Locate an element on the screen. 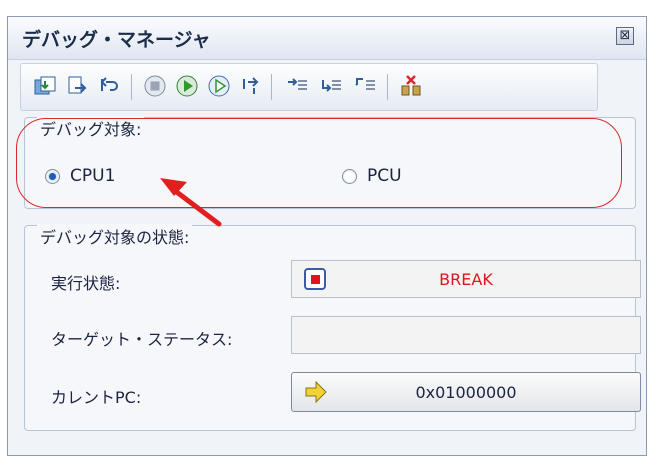 This screenshot has height=459, width=654. status-group-label: デバッグ対象の状態: is located at coordinates (115, 236).